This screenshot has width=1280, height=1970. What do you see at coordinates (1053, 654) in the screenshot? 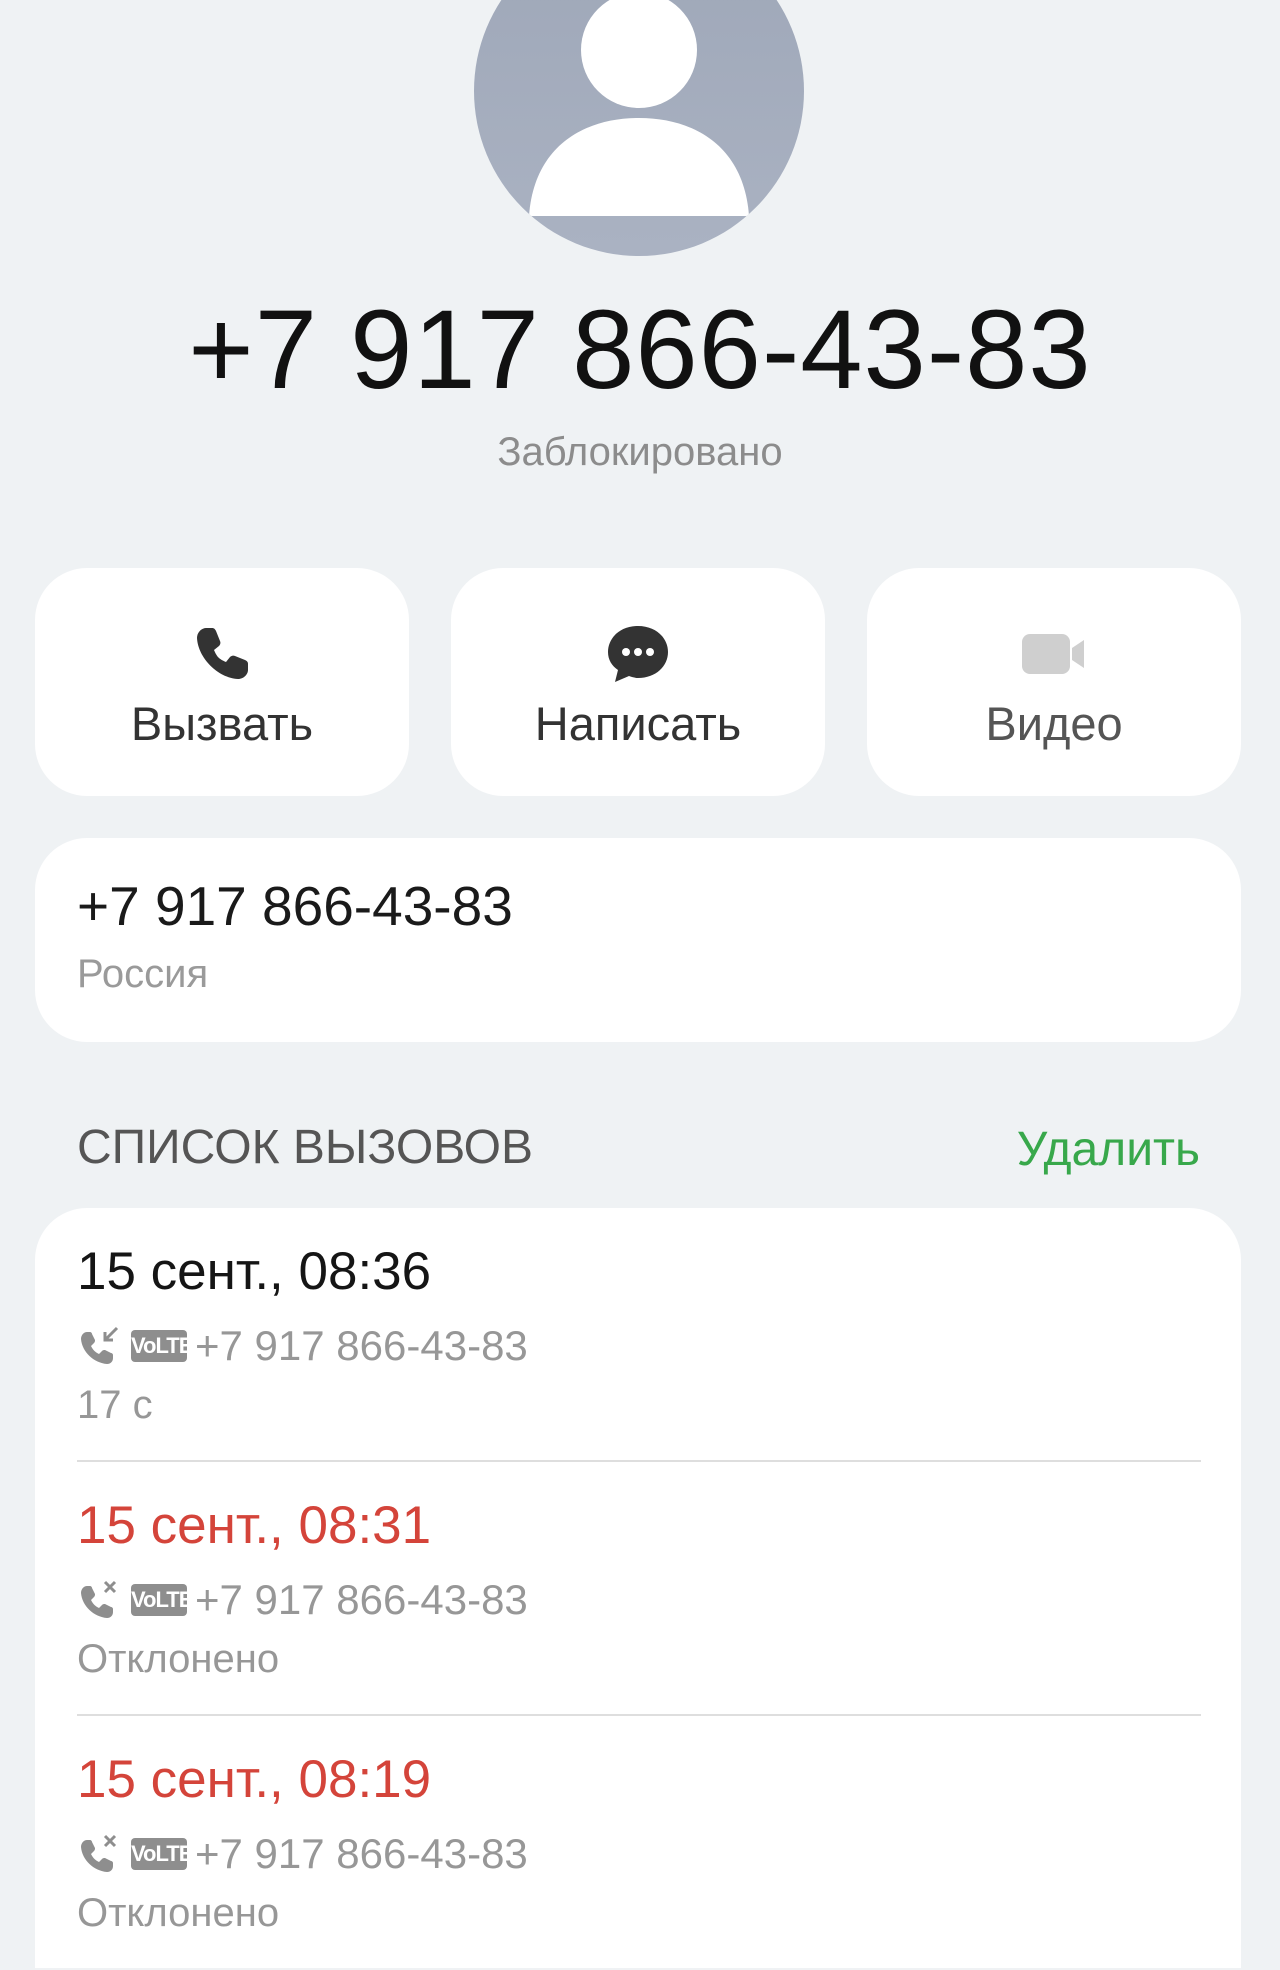
I see `video-camera-icon` at bounding box center [1053, 654].